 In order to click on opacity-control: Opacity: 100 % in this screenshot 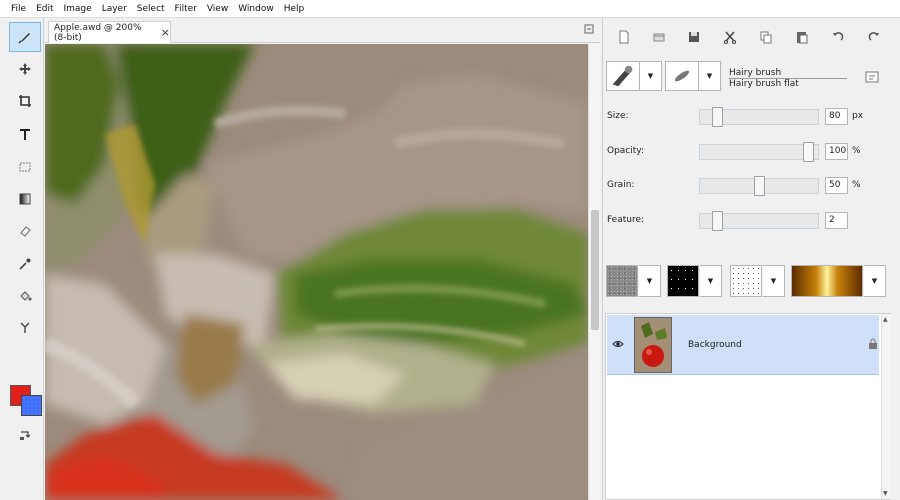, I will do `click(751, 152)`.